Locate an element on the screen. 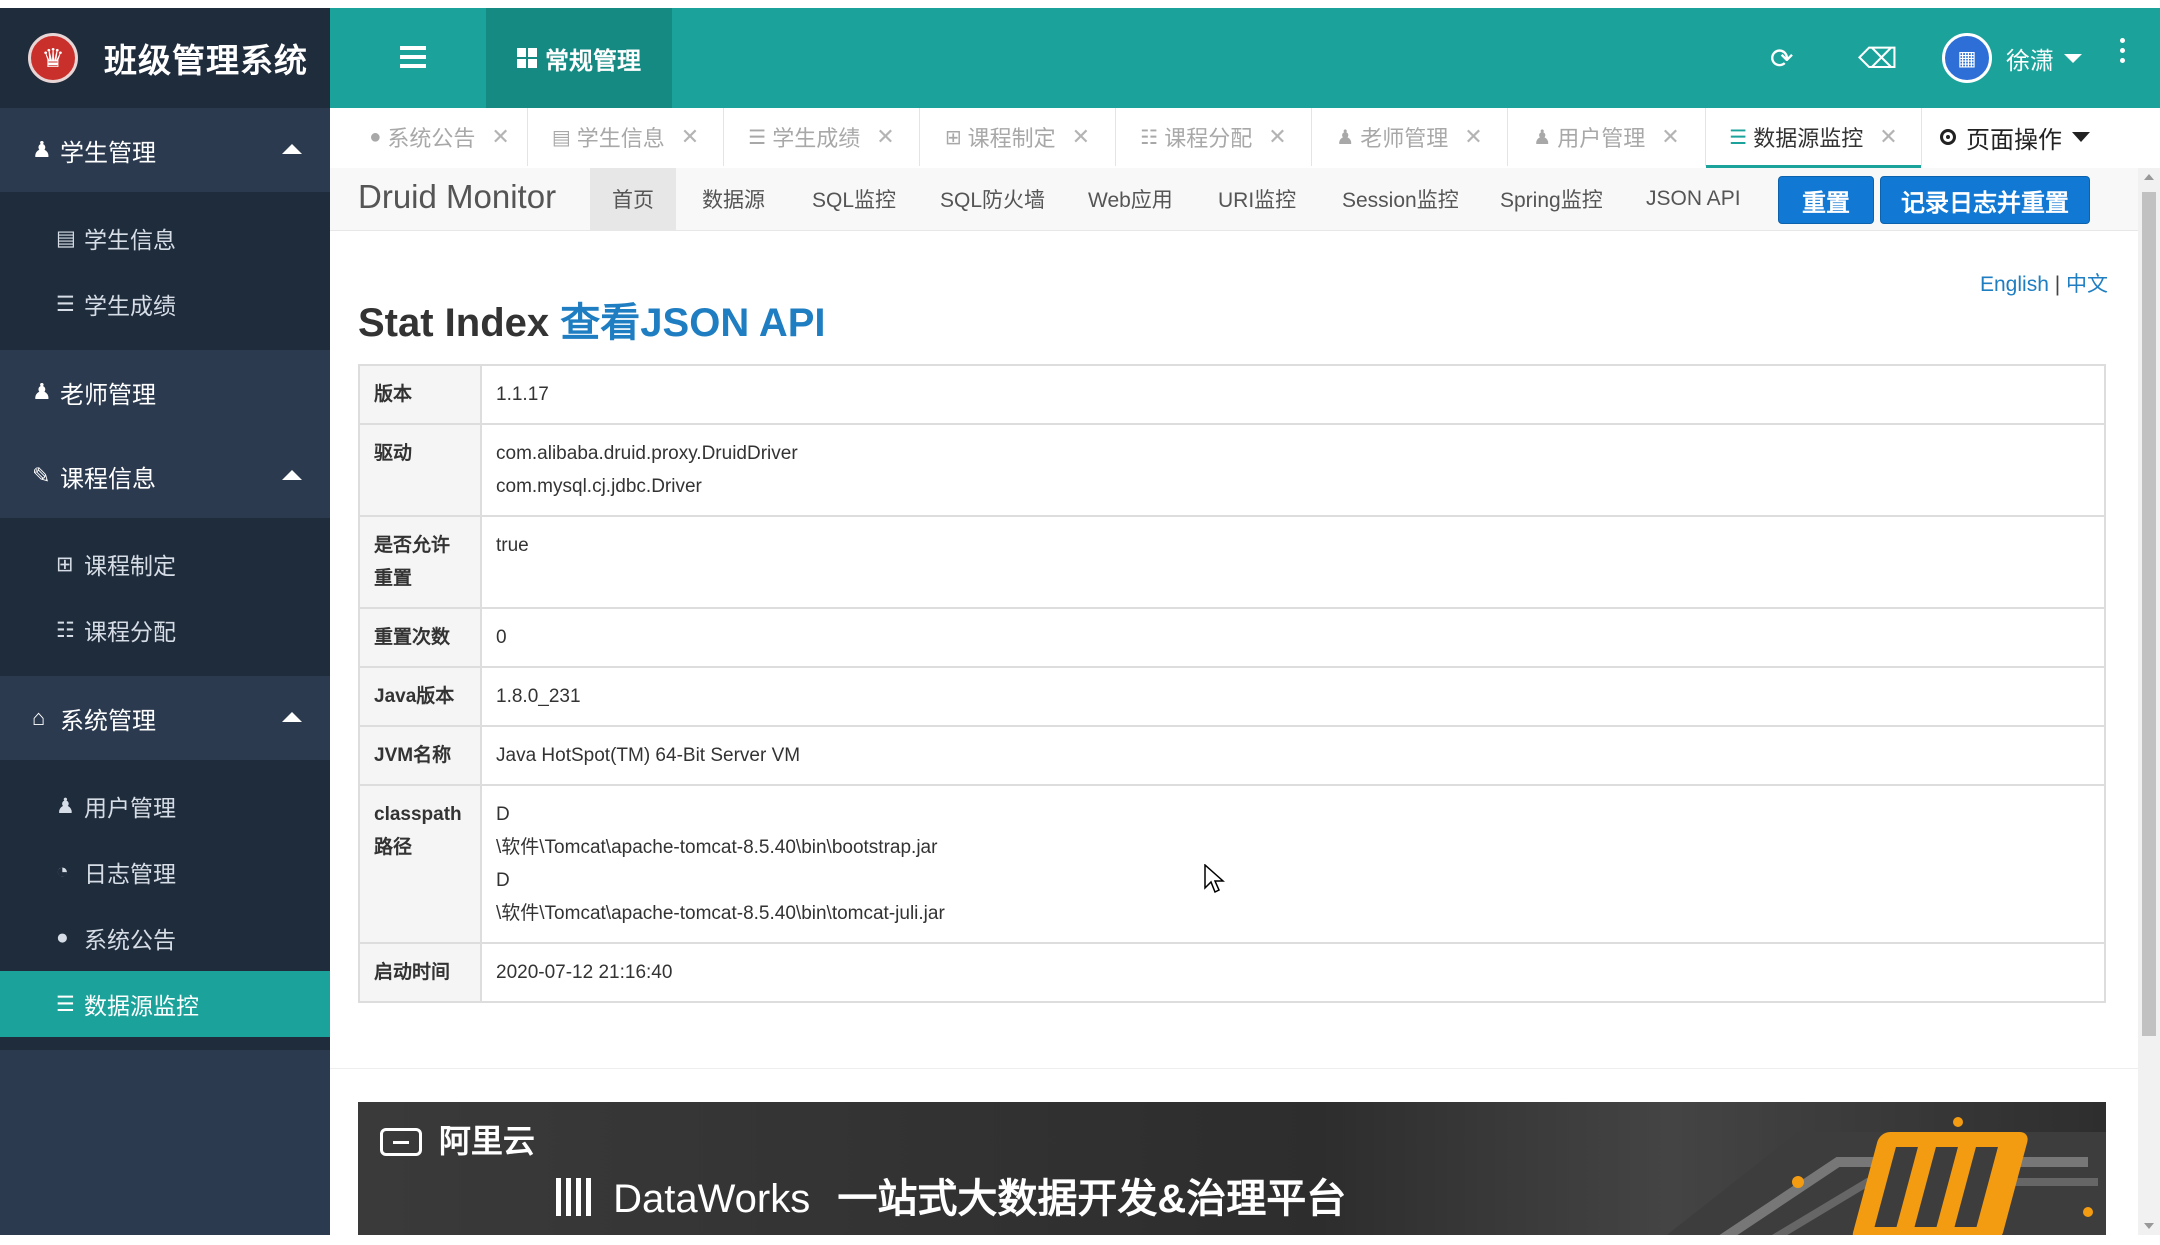 The width and height of the screenshot is (2160, 1245). brand: ♛ 班级管理系统 is located at coordinates (165, 58).